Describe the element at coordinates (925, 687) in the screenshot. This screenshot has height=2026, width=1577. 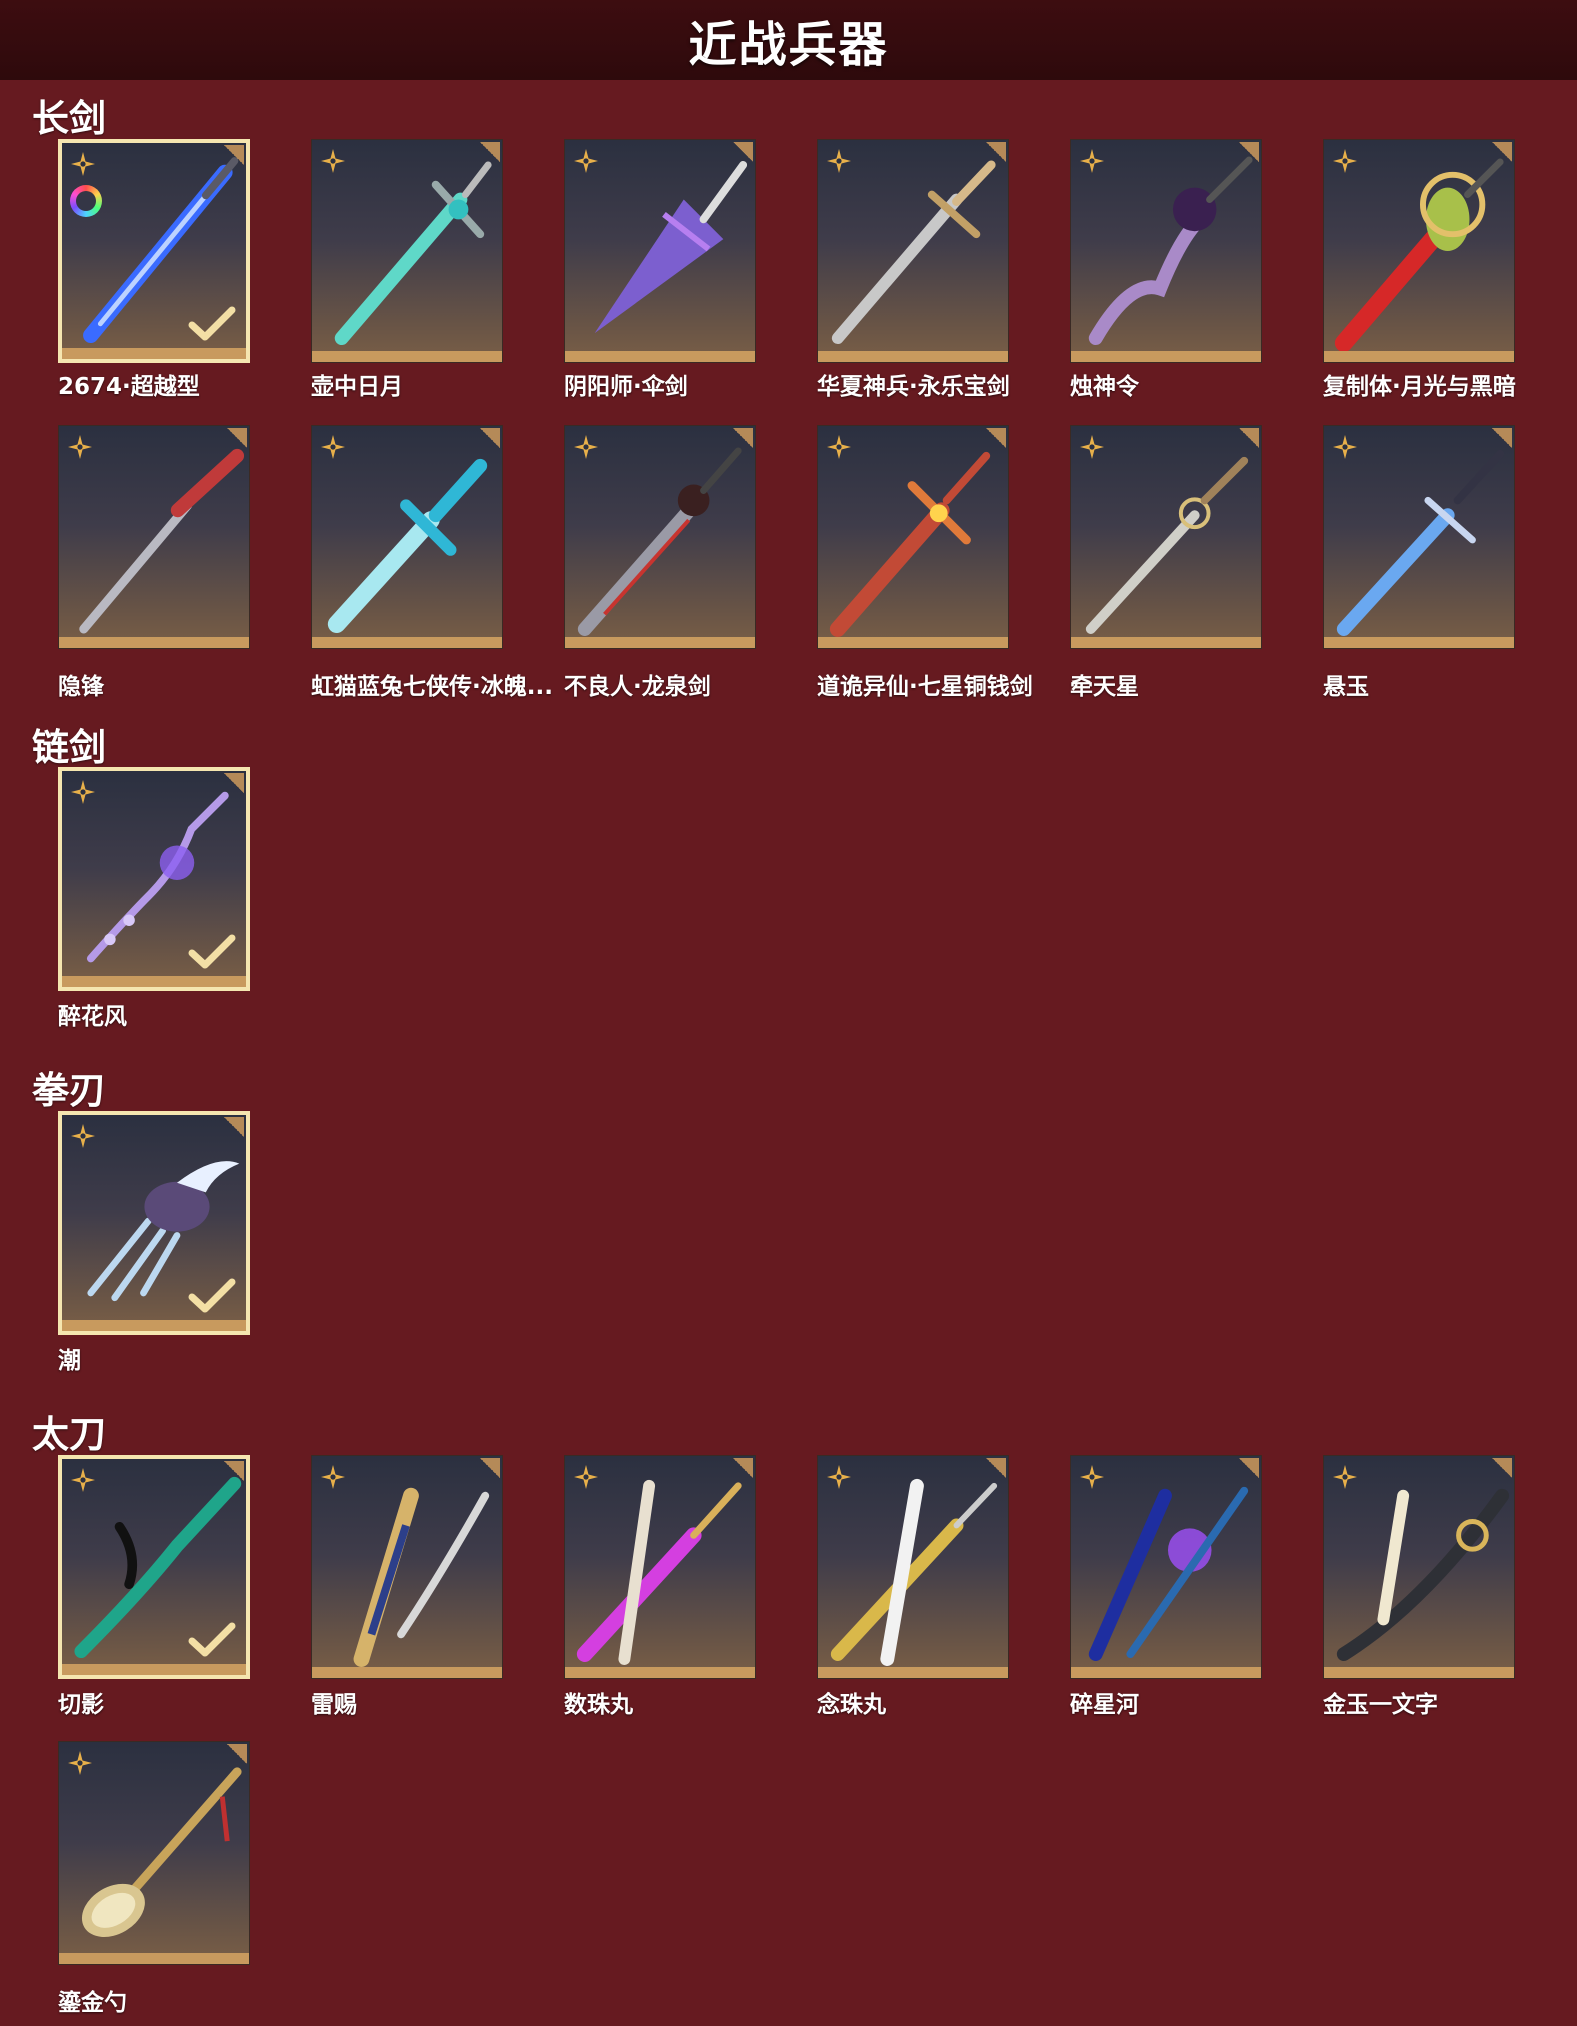
I see `weapon-name: 道诡异仙·七星铜钱剑` at that location.